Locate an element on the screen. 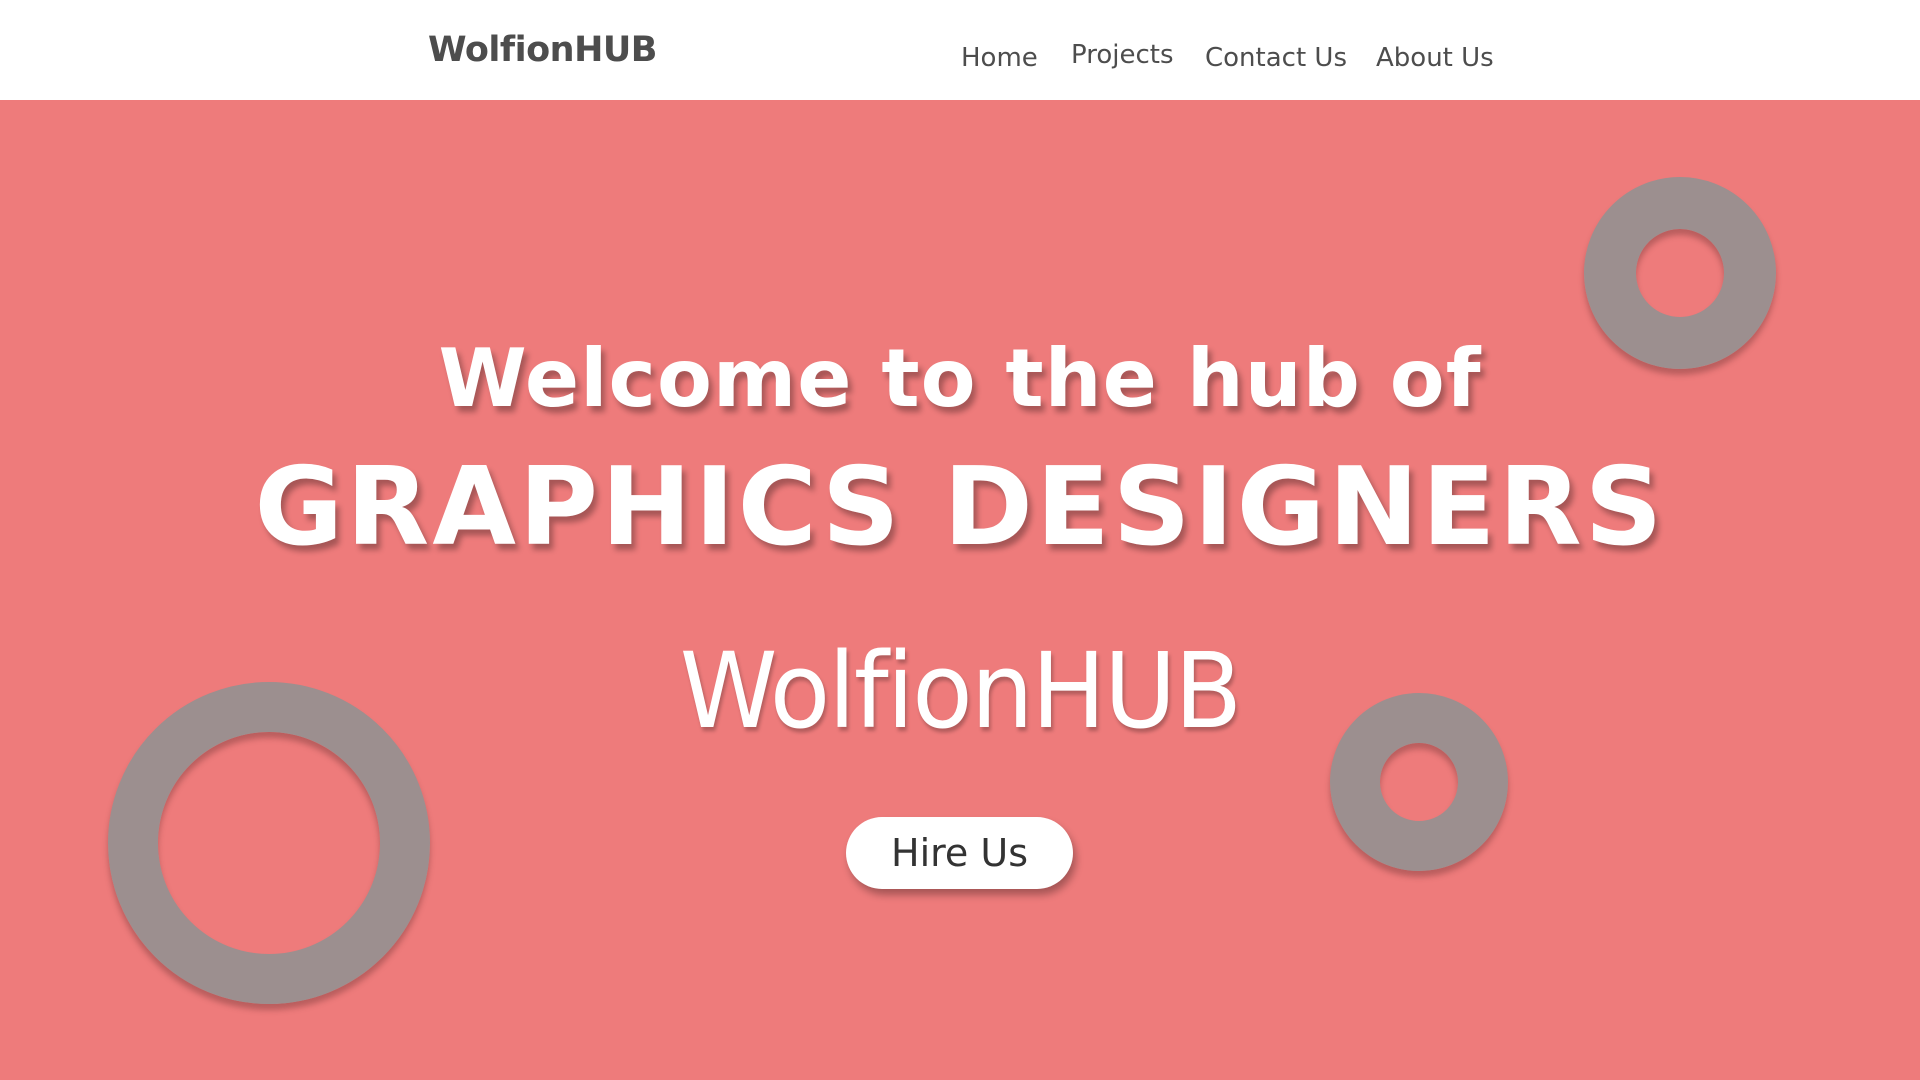 The width and height of the screenshot is (1920, 1080). hire-us-button: Hire Us is located at coordinates (959, 853).